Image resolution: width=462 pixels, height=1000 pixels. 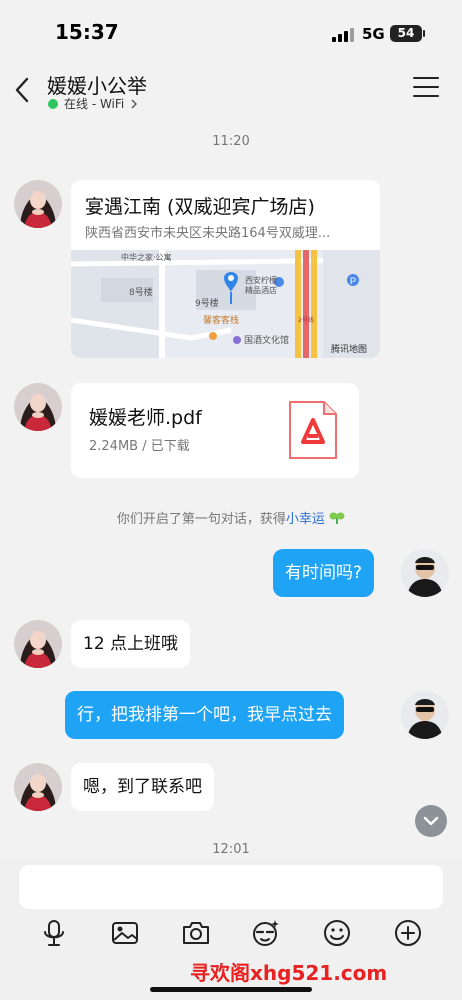 What do you see at coordinates (146, 257) in the screenshot?
I see `svg-text: 中华之家·公寓` at bounding box center [146, 257].